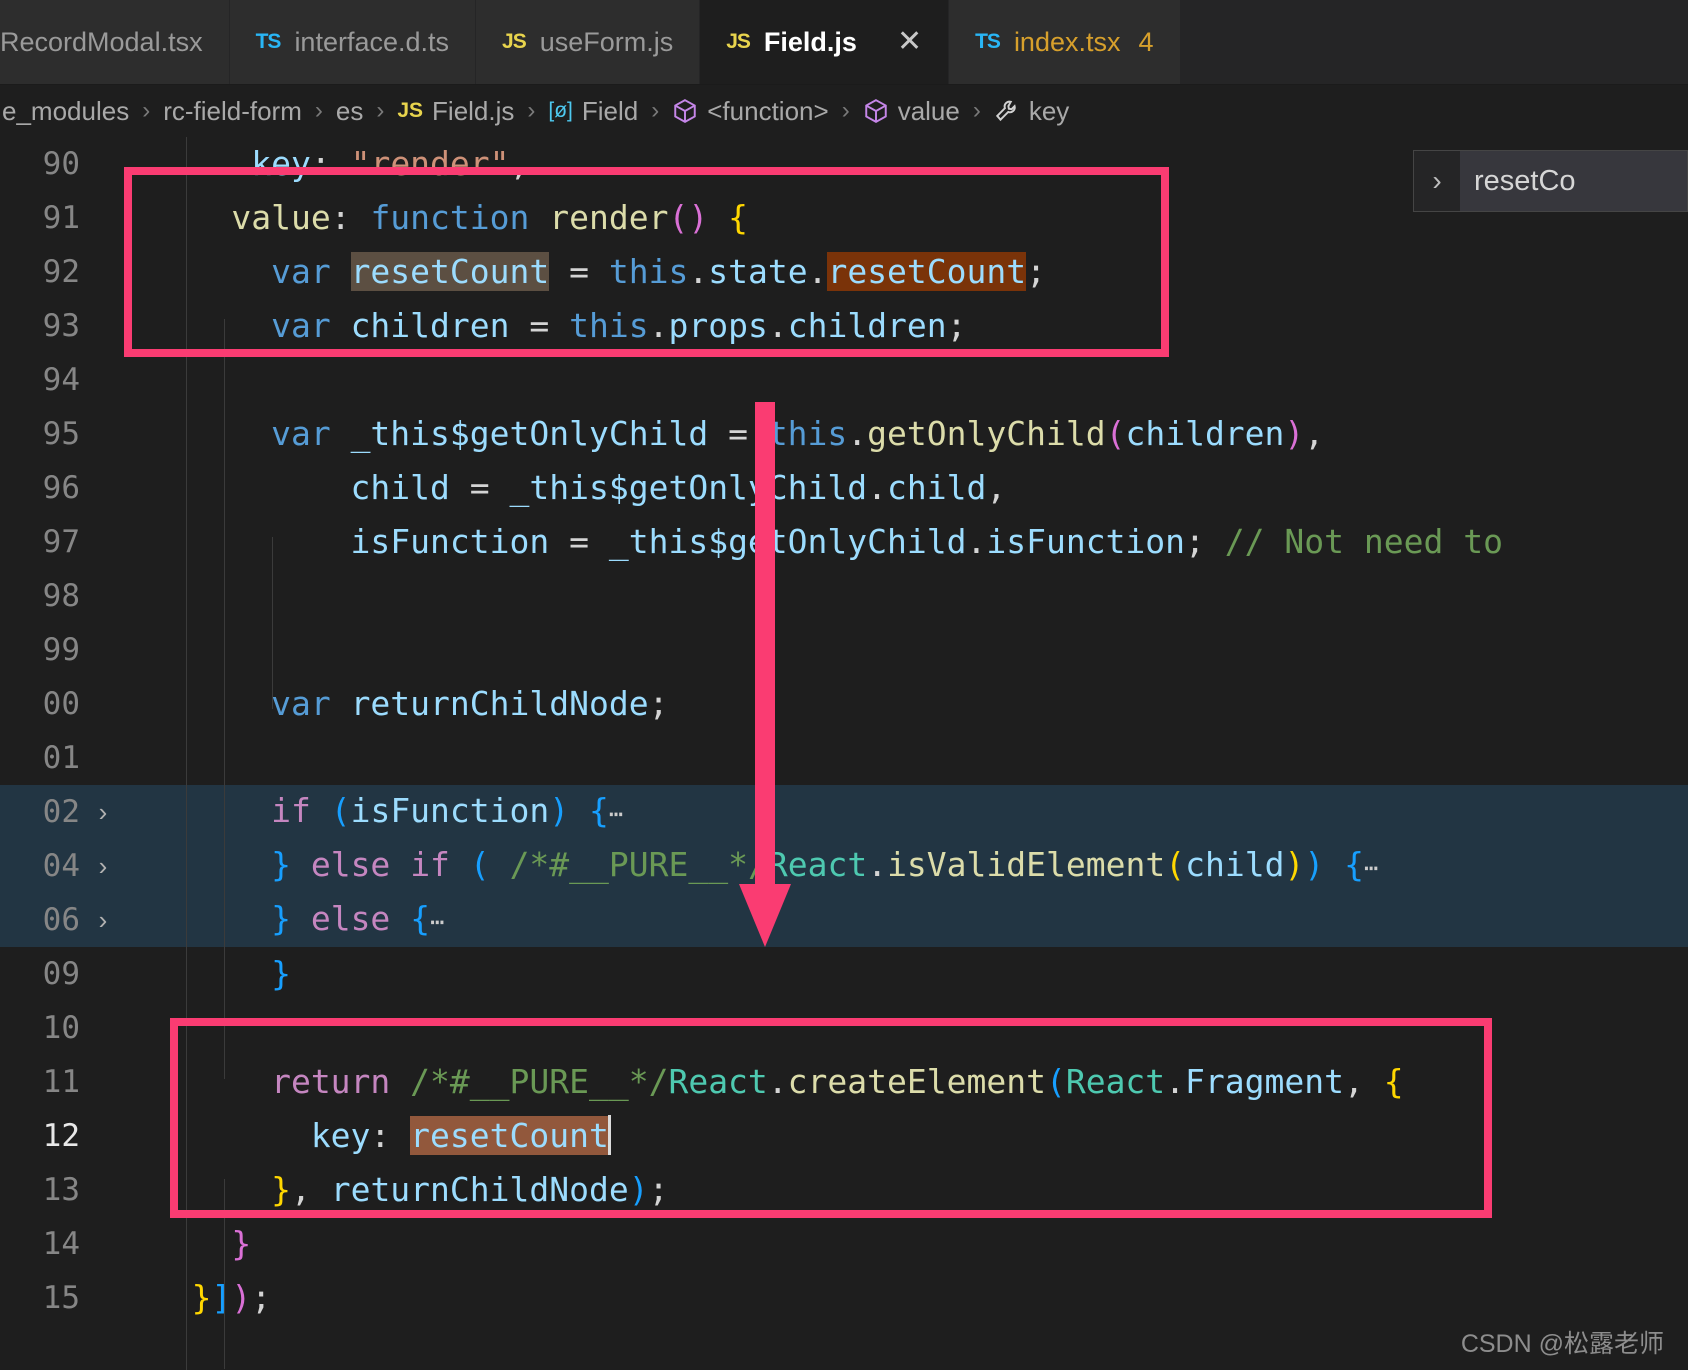  I want to click on line-content: child = _this$getOnlyChild.child,, so click(678, 487).